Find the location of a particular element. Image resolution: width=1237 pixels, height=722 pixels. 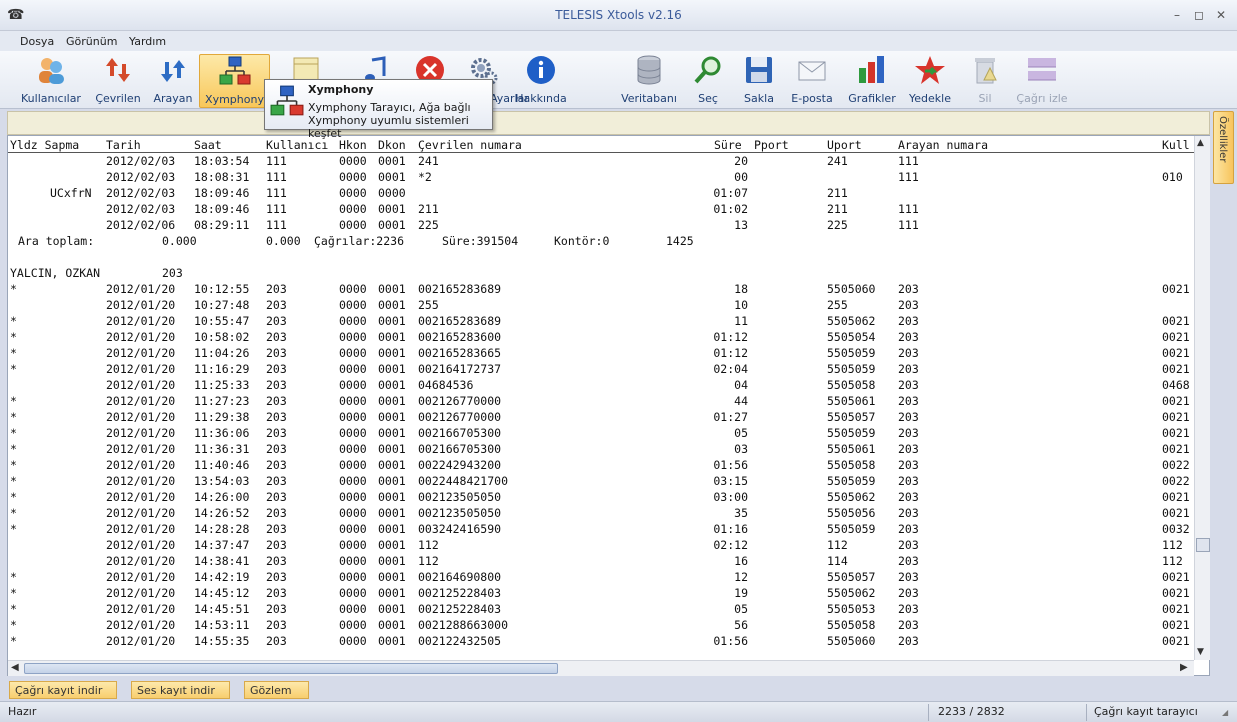

header-uport: Uport is located at coordinates (844, 145).